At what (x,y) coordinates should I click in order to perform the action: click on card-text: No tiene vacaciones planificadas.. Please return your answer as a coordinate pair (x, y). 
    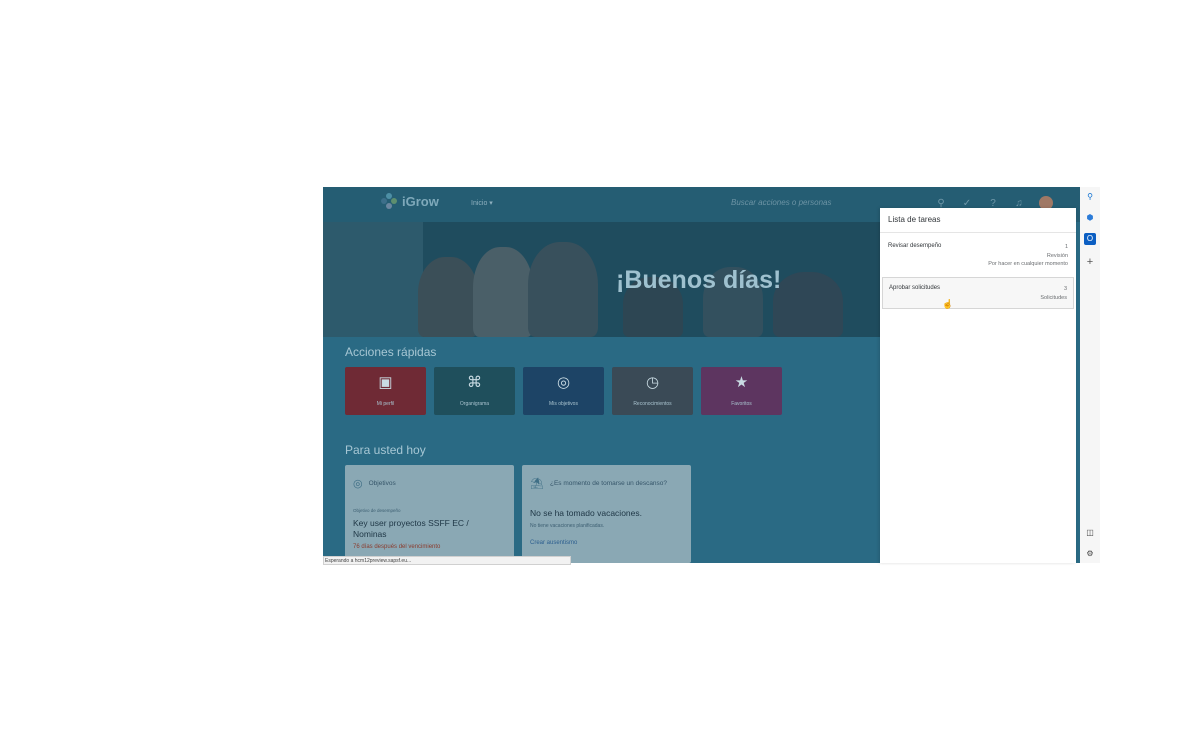
    Looking at the image, I should click on (567, 526).